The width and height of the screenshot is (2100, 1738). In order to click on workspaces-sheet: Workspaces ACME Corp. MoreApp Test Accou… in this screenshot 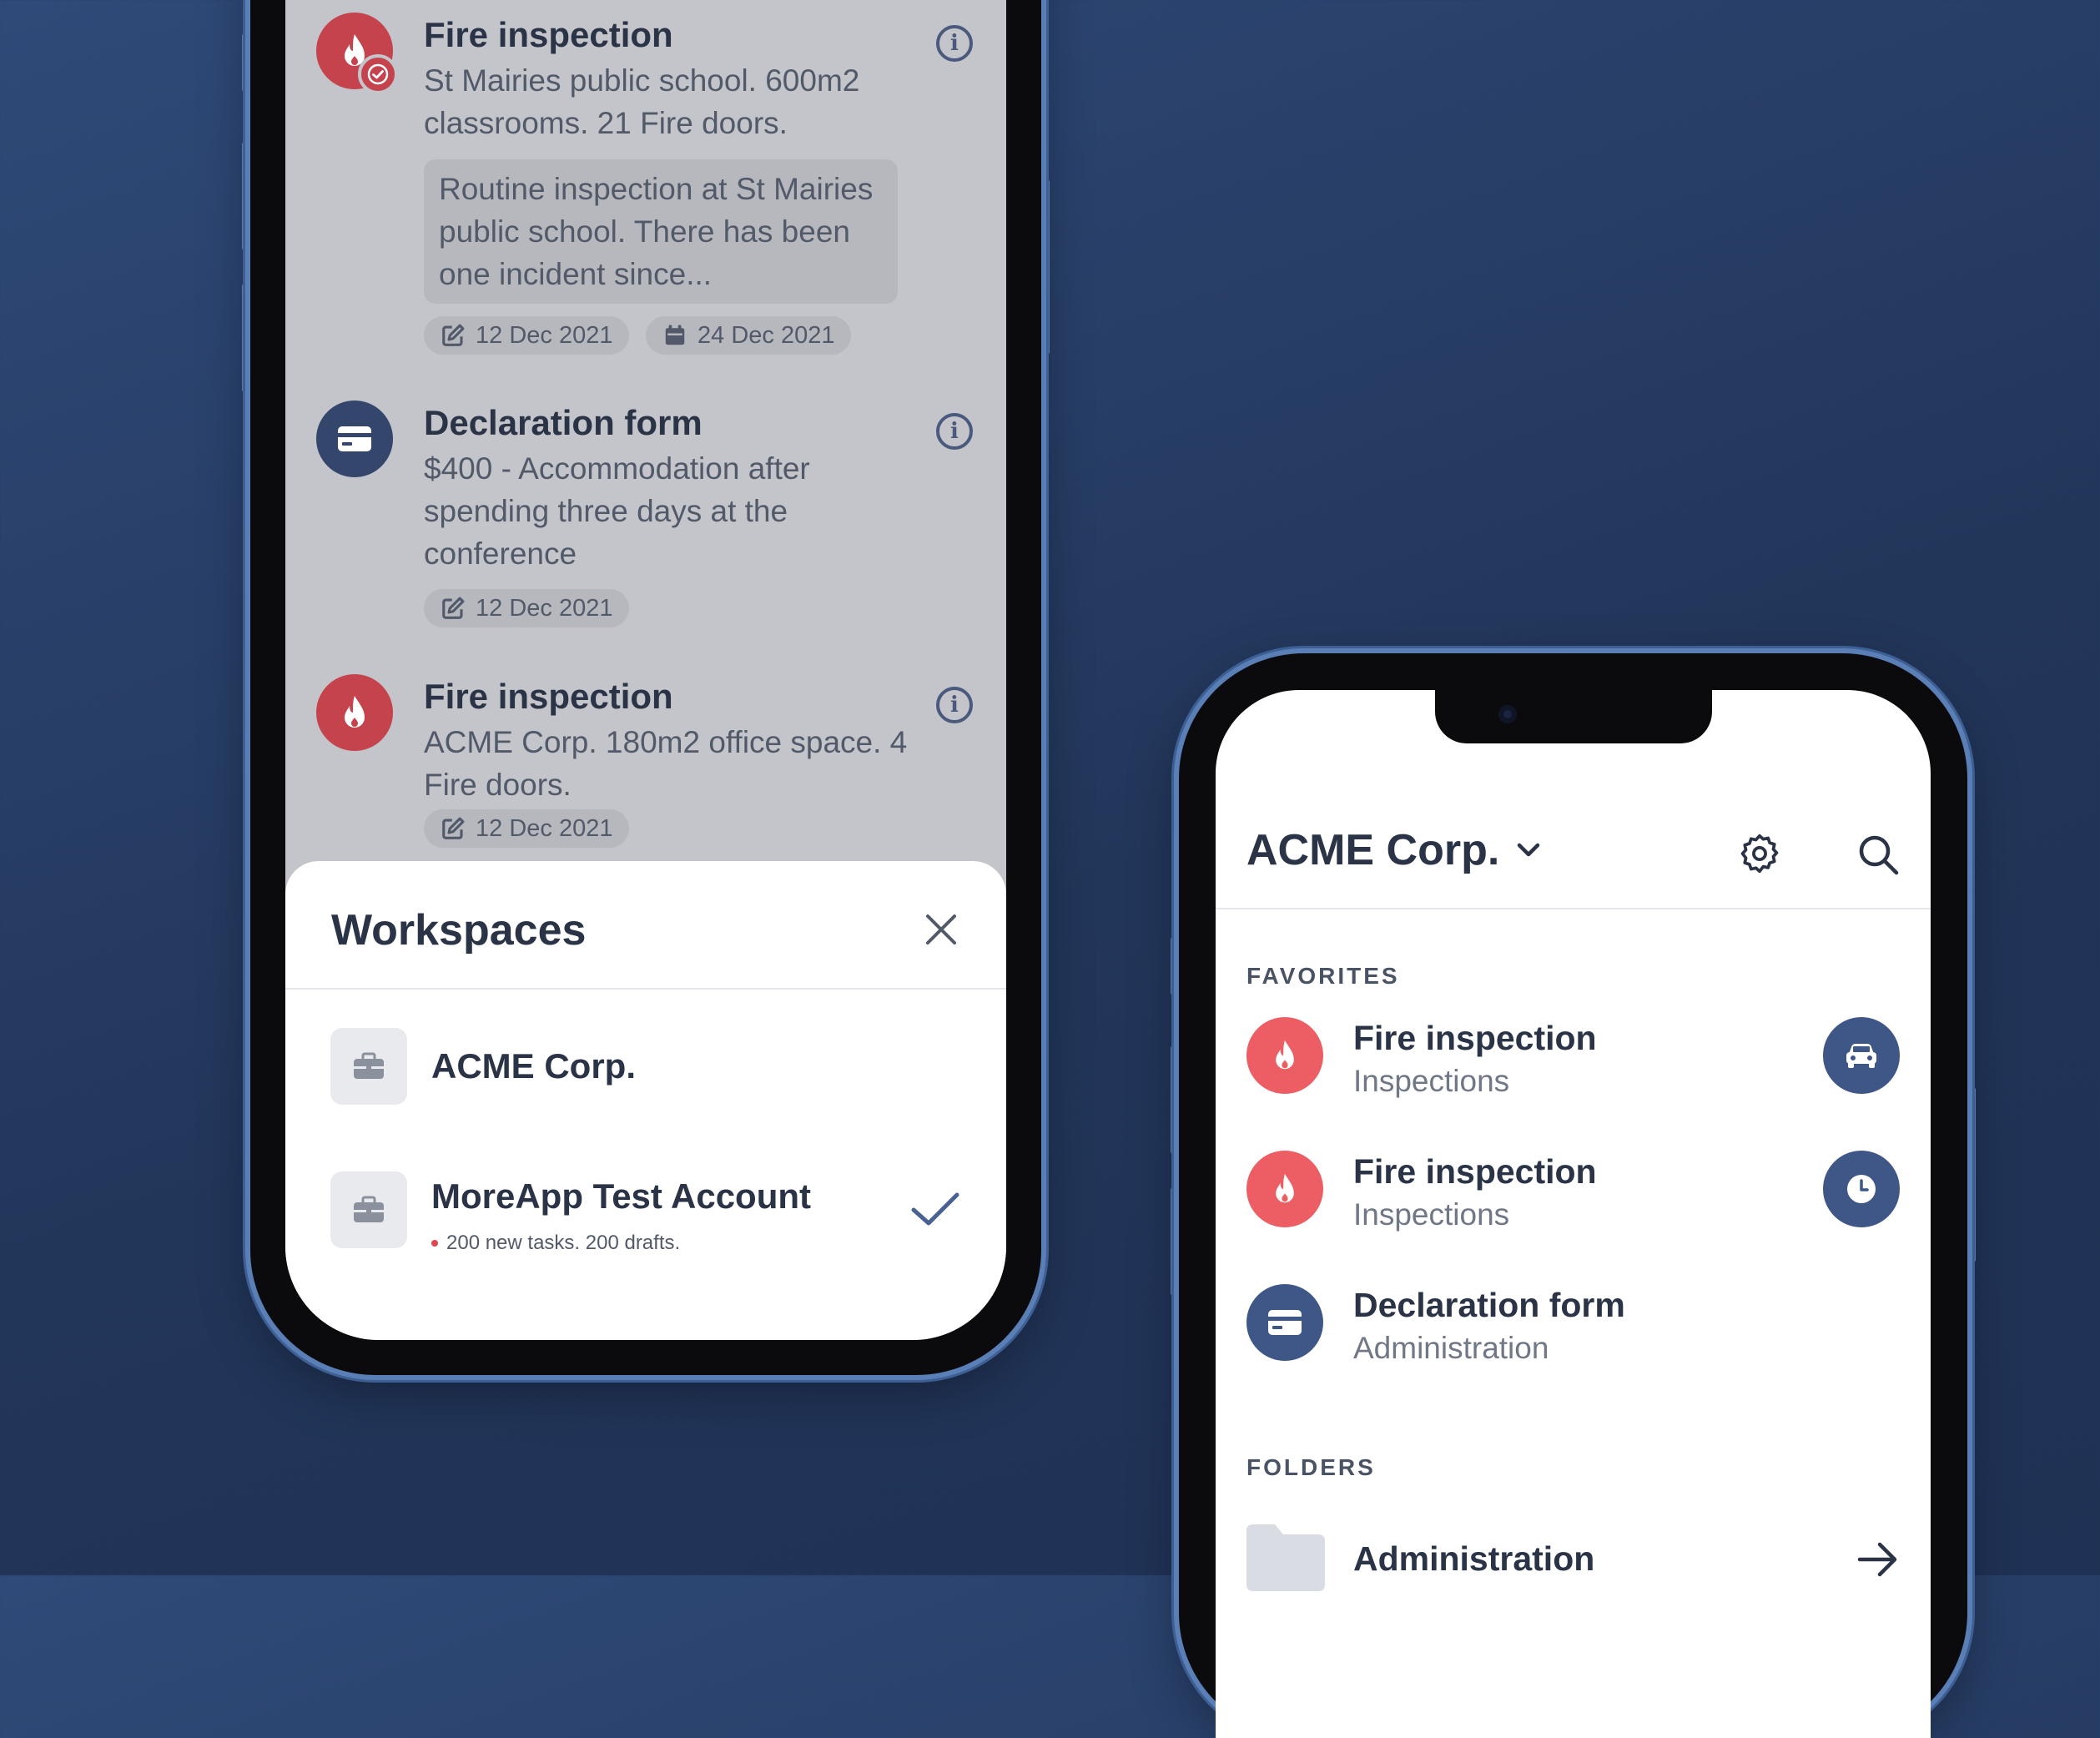, I will do `click(645, 1100)`.